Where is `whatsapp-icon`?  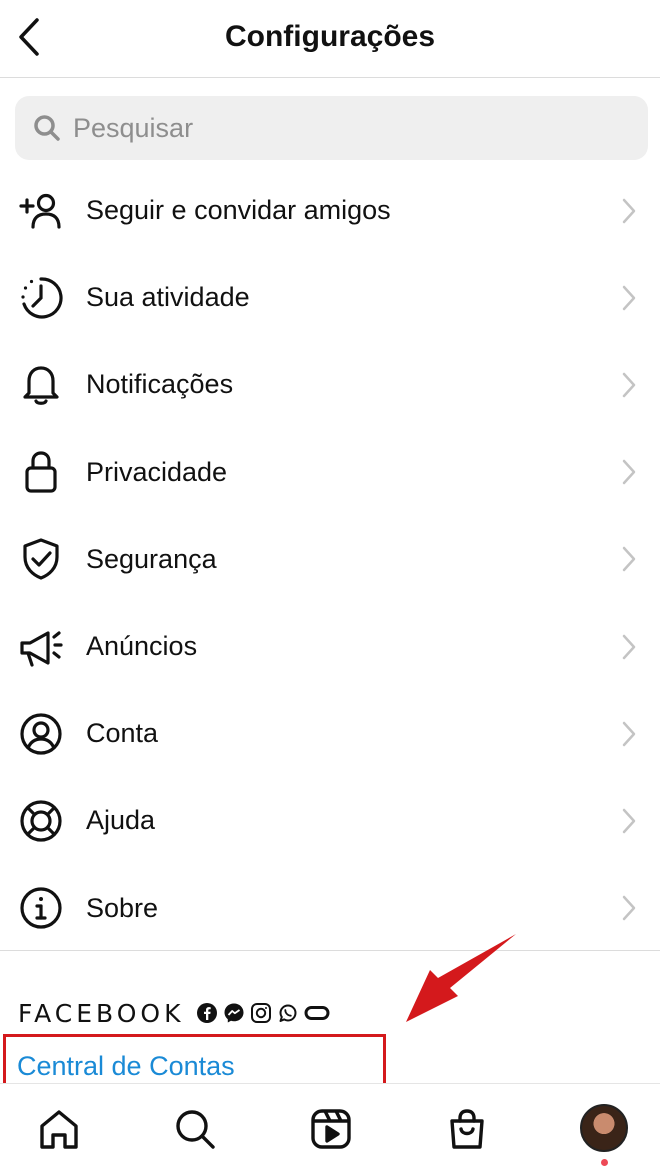
whatsapp-icon is located at coordinates (288, 1013).